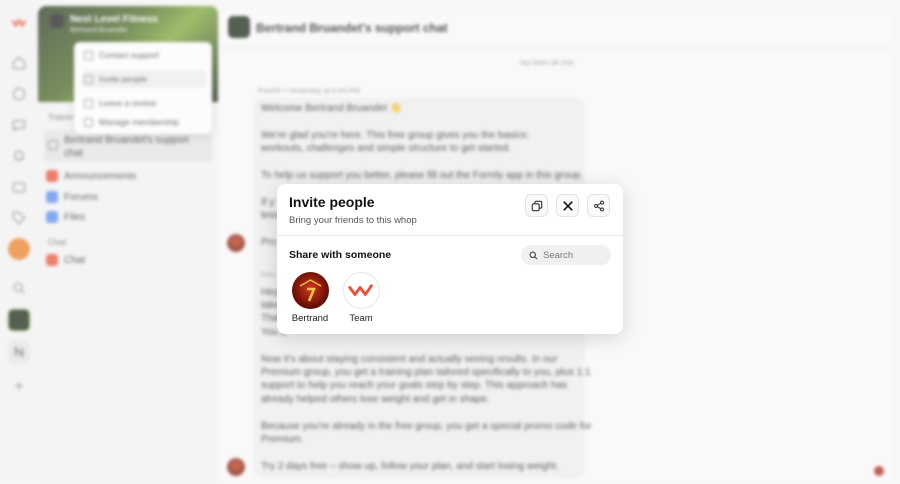  I want to click on search-icon, so click(533, 255).